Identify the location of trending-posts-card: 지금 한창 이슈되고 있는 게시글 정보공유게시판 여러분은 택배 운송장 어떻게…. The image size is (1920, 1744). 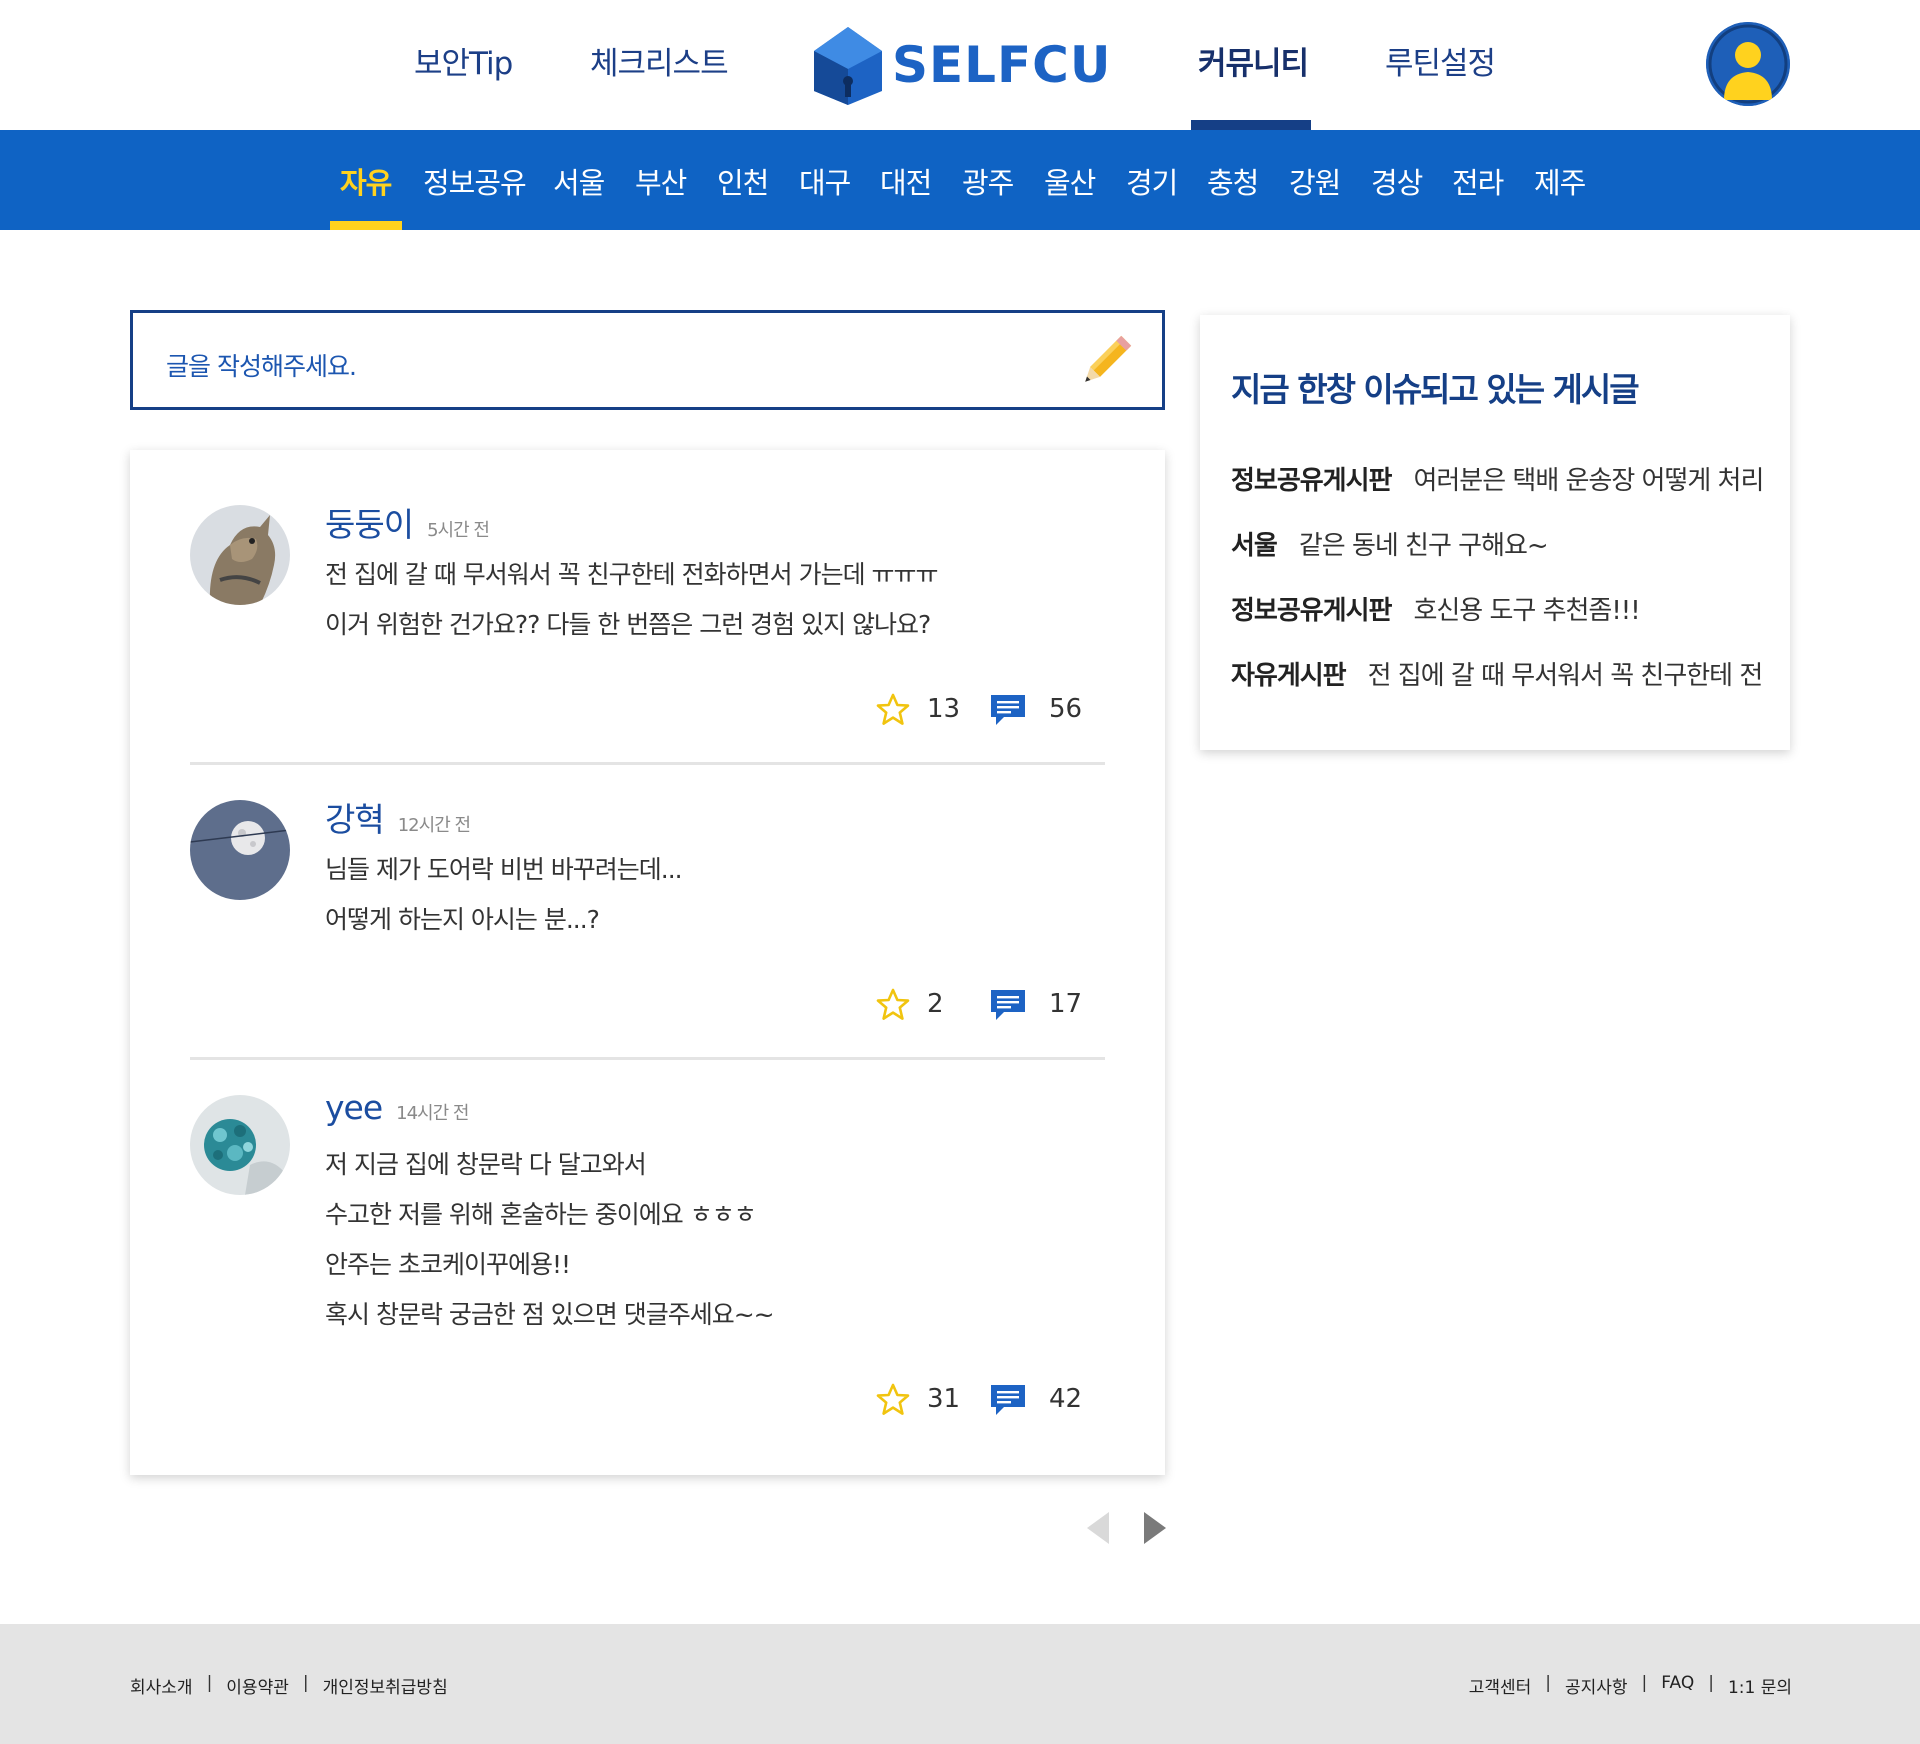
(1495, 532).